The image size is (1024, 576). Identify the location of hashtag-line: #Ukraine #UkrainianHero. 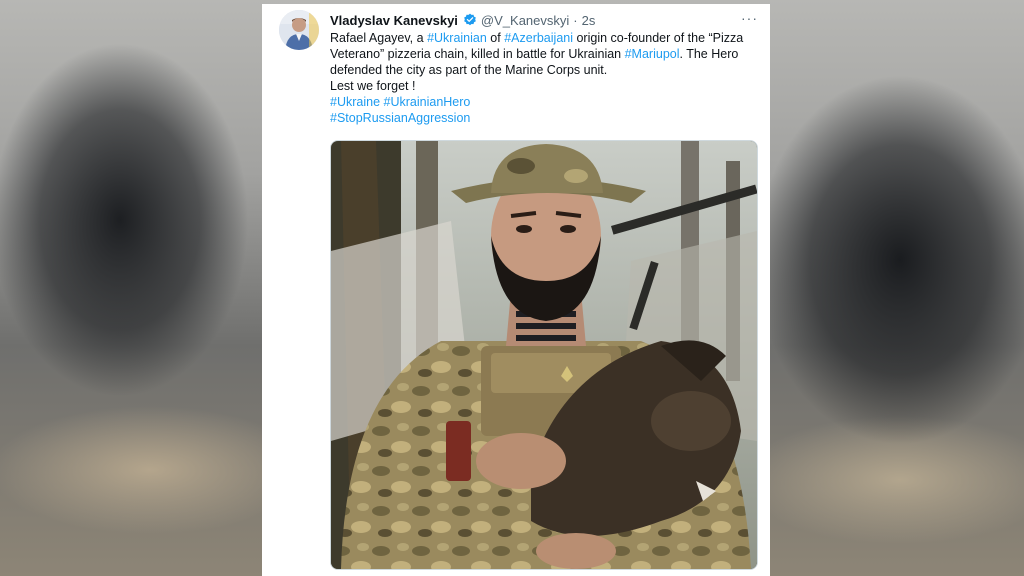
(545, 102).